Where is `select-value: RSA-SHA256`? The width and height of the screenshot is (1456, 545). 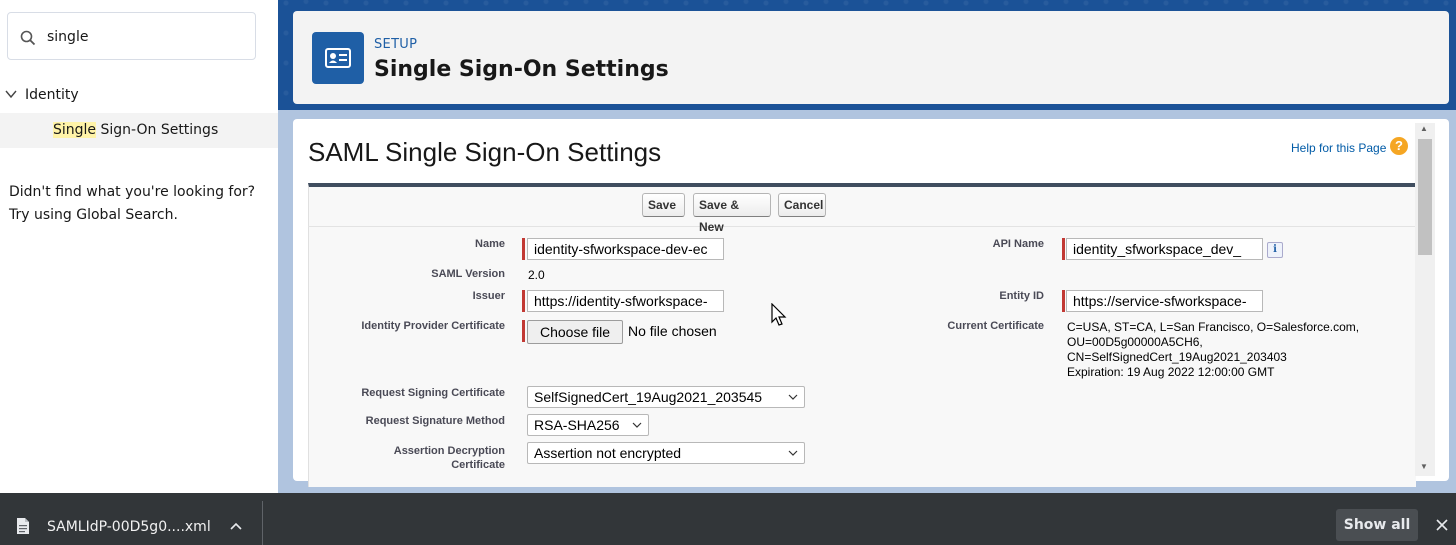 select-value: RSA-SHA256 is located at coordinates (577, 425).